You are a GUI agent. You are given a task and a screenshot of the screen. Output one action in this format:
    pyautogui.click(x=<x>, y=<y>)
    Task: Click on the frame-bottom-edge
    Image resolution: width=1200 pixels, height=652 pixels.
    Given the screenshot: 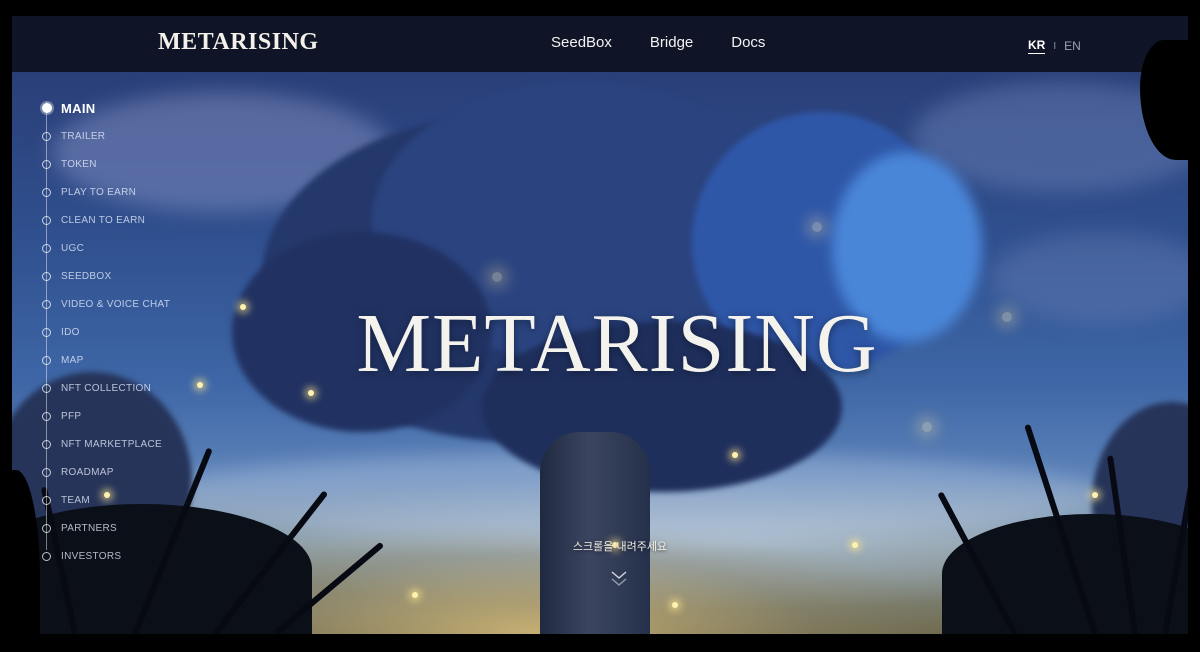 What is the action you would take?
    pyautogui.click(x=600, y=643)
    